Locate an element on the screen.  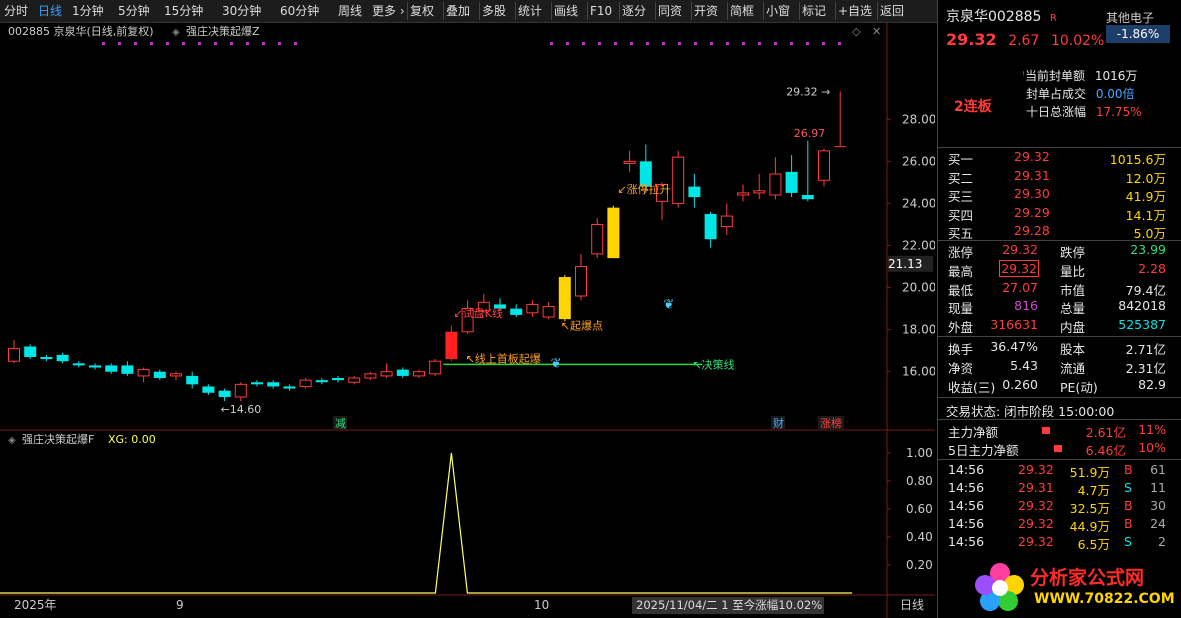
toolbar-tab-3: 5分钟 is located at coordinates (134, 11).